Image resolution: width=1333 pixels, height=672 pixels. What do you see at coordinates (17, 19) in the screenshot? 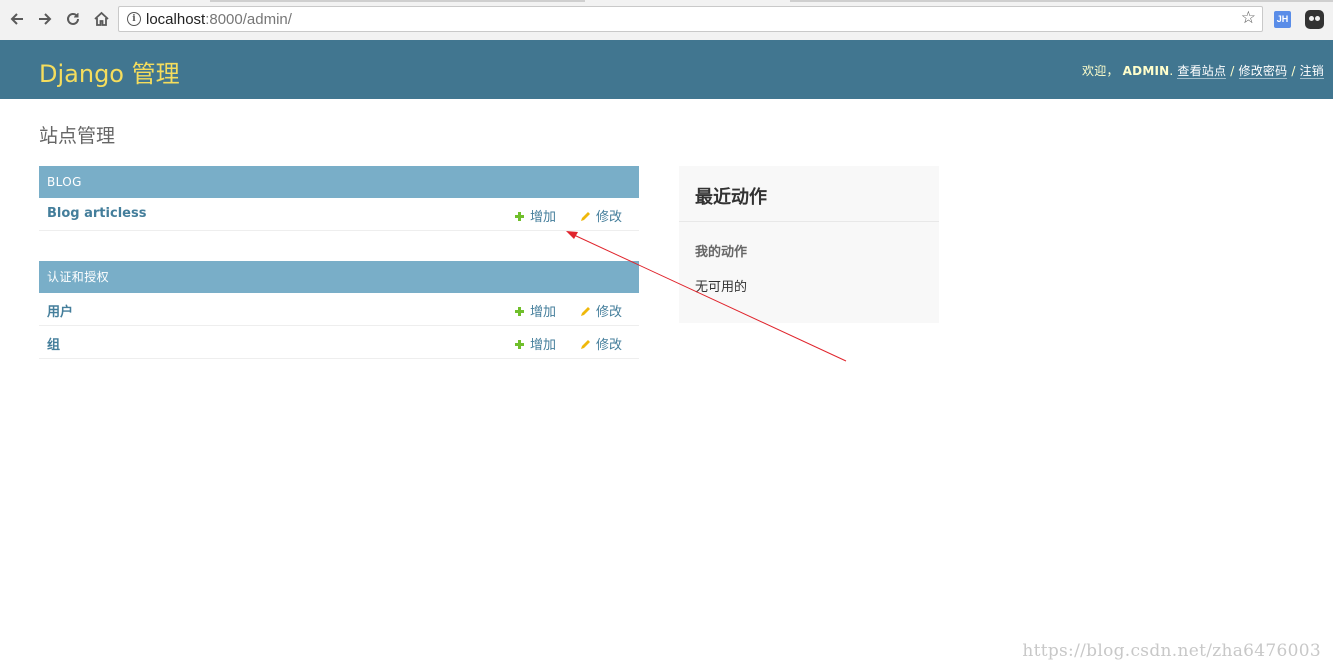
I see `back-icon` at bounding box center [17, 19].